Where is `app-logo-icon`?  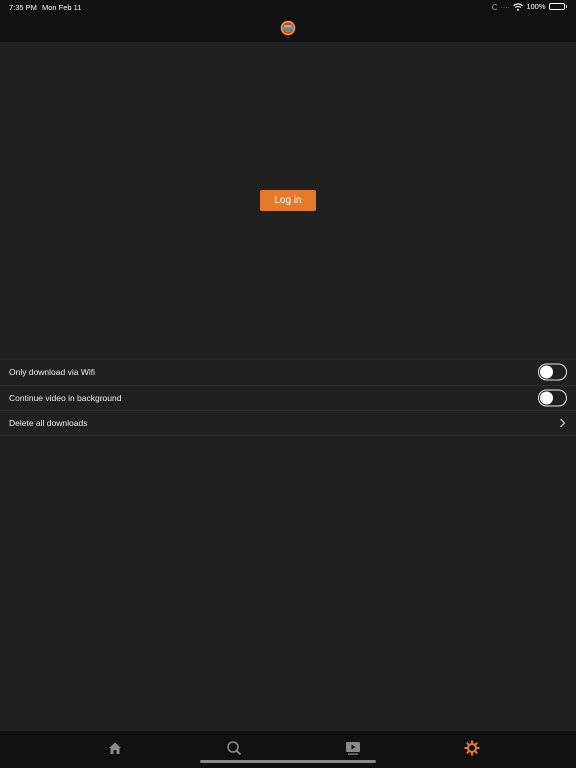 app-logo-icon is located at coordinates (288, 28).